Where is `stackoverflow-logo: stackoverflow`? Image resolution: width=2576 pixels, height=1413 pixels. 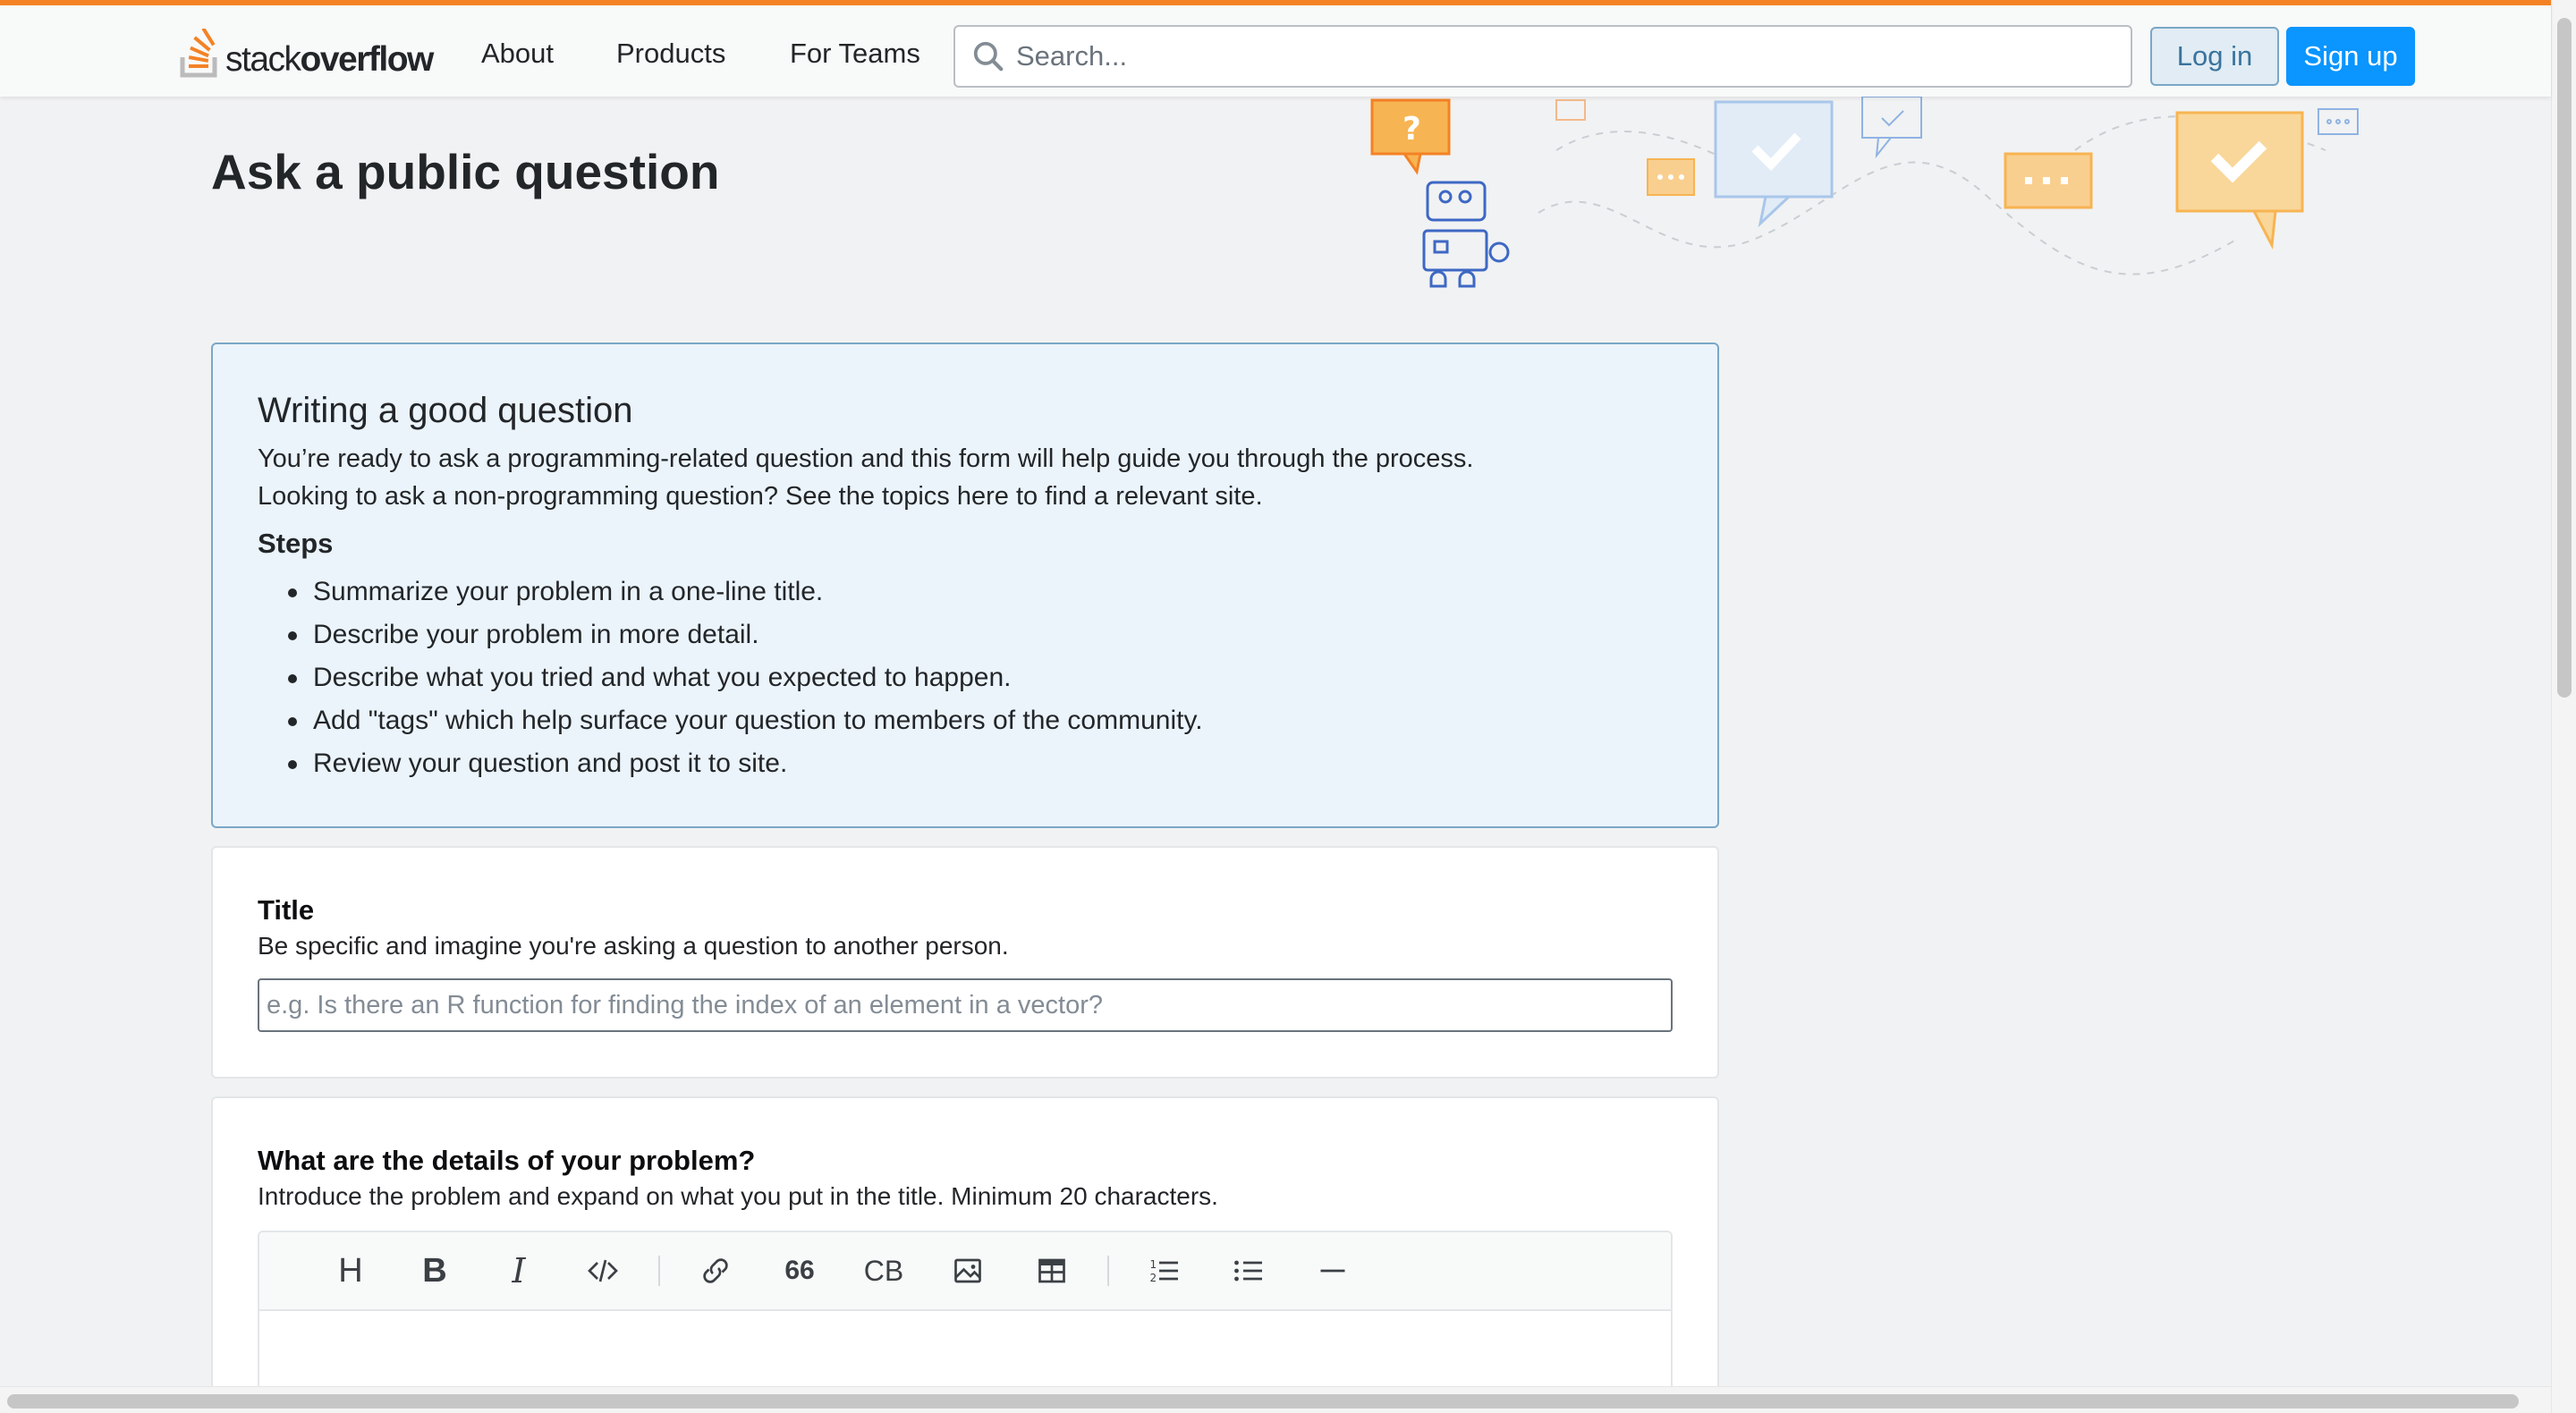
stackoverflow-logo: stackoverflow is located at coordinates (306, 54).